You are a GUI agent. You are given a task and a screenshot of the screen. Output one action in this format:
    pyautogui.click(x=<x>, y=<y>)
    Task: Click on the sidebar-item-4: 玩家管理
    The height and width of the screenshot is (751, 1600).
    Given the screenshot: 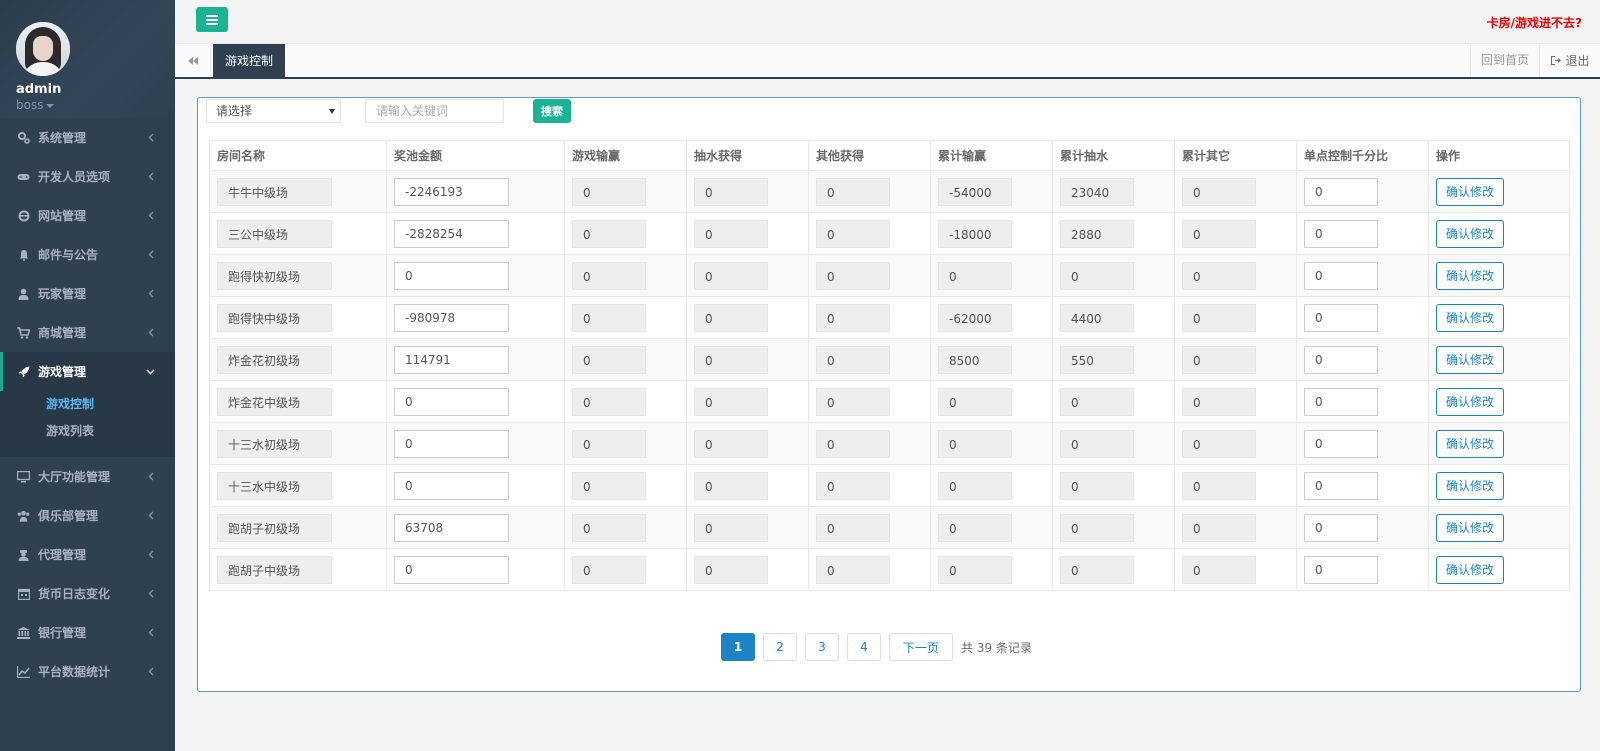 What is the action you would take?
    pyautogui.click(x=87, y=293)
    